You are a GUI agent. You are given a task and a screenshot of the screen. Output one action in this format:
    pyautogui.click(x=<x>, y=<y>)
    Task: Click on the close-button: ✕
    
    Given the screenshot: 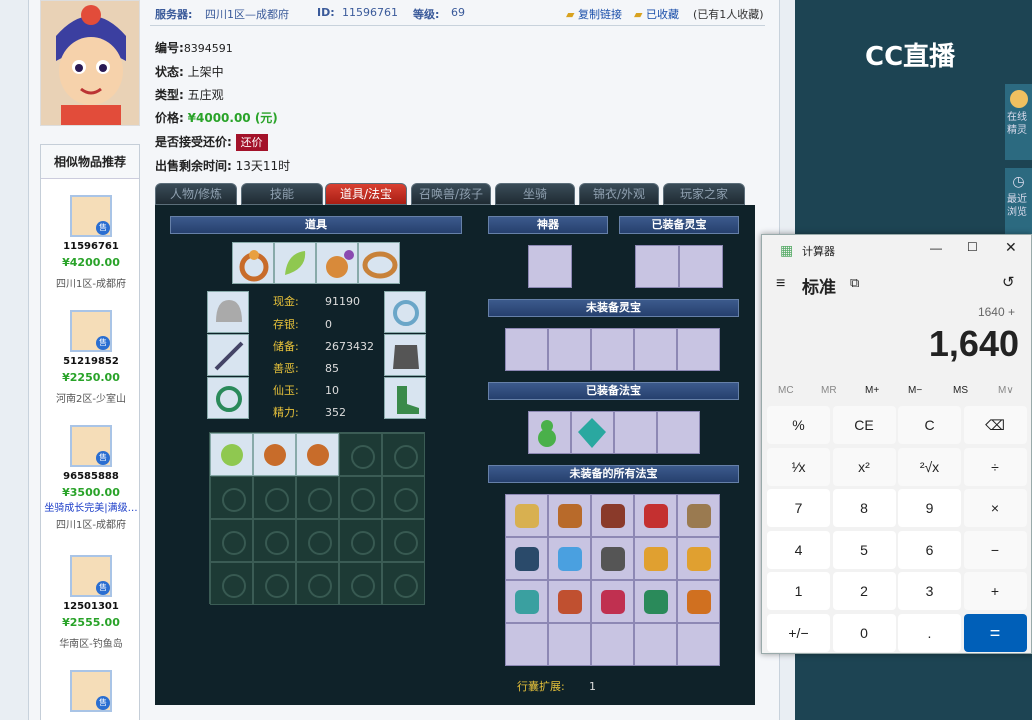 What is the action you would take?
    pyautogui.click(x=1011, y=247)
    